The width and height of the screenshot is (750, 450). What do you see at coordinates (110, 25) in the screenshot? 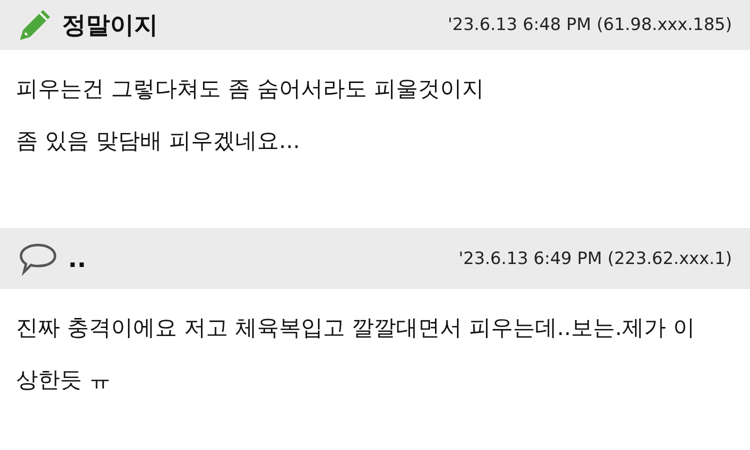
I see `author-name: 정말이지` at bounding box center [110, 25].